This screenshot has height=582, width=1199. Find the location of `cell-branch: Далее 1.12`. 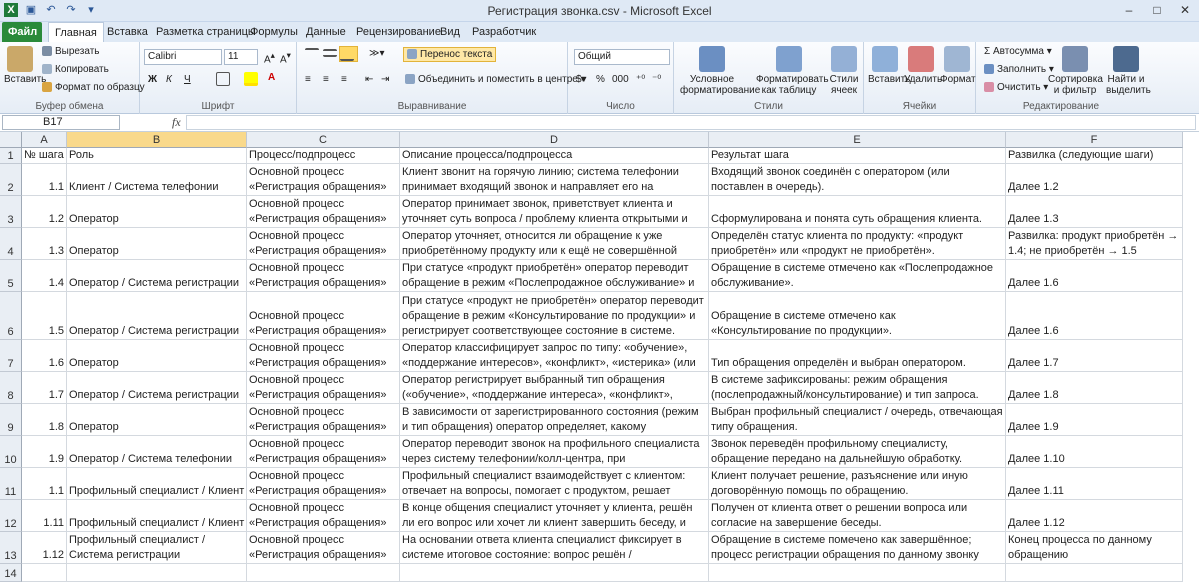

cell-branch: Далее 1.12 is located at coordinates (1094, 516).